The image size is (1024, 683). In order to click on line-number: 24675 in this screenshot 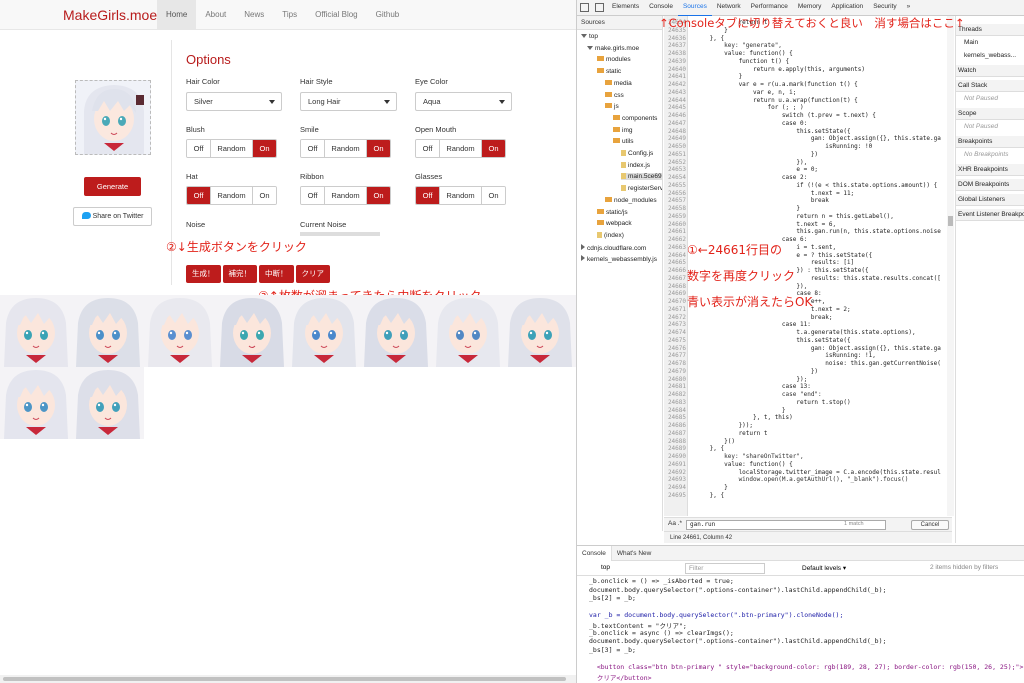, I will do `click(676, 340)`.